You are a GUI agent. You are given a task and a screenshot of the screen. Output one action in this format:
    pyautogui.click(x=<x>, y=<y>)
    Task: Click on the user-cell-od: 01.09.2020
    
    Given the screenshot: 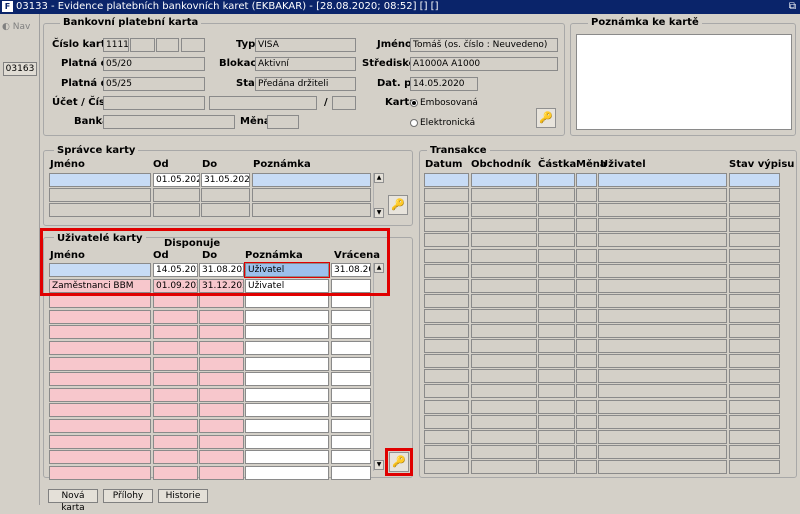 What is the action you would take?
    pyautogui.click(x=175, y=286)
    